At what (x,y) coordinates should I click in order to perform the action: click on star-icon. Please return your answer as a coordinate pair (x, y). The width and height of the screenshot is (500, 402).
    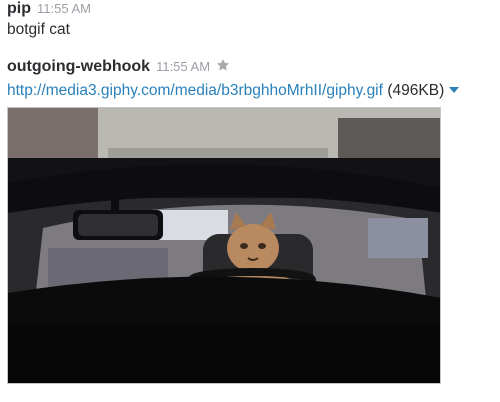
    Looking at the image, I should click on (223, 67).